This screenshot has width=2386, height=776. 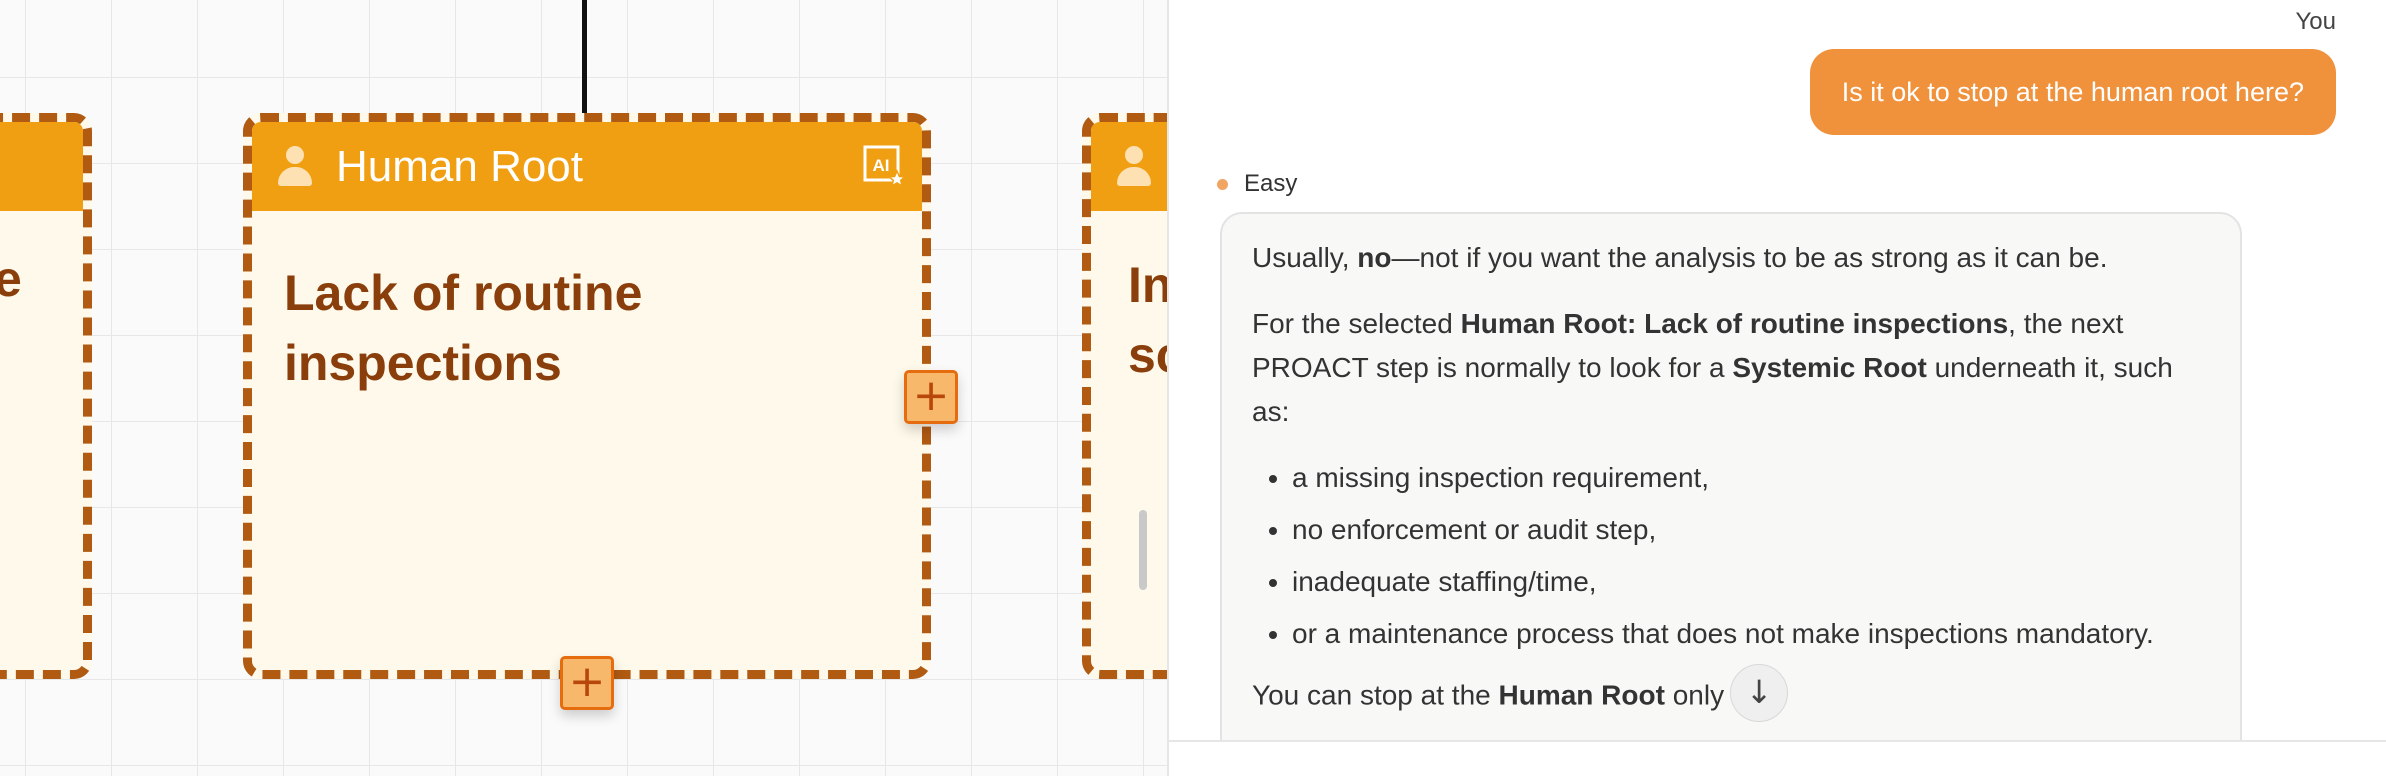 I want to click on bold-text: Systemic Root, so click(x=1829, y=367).